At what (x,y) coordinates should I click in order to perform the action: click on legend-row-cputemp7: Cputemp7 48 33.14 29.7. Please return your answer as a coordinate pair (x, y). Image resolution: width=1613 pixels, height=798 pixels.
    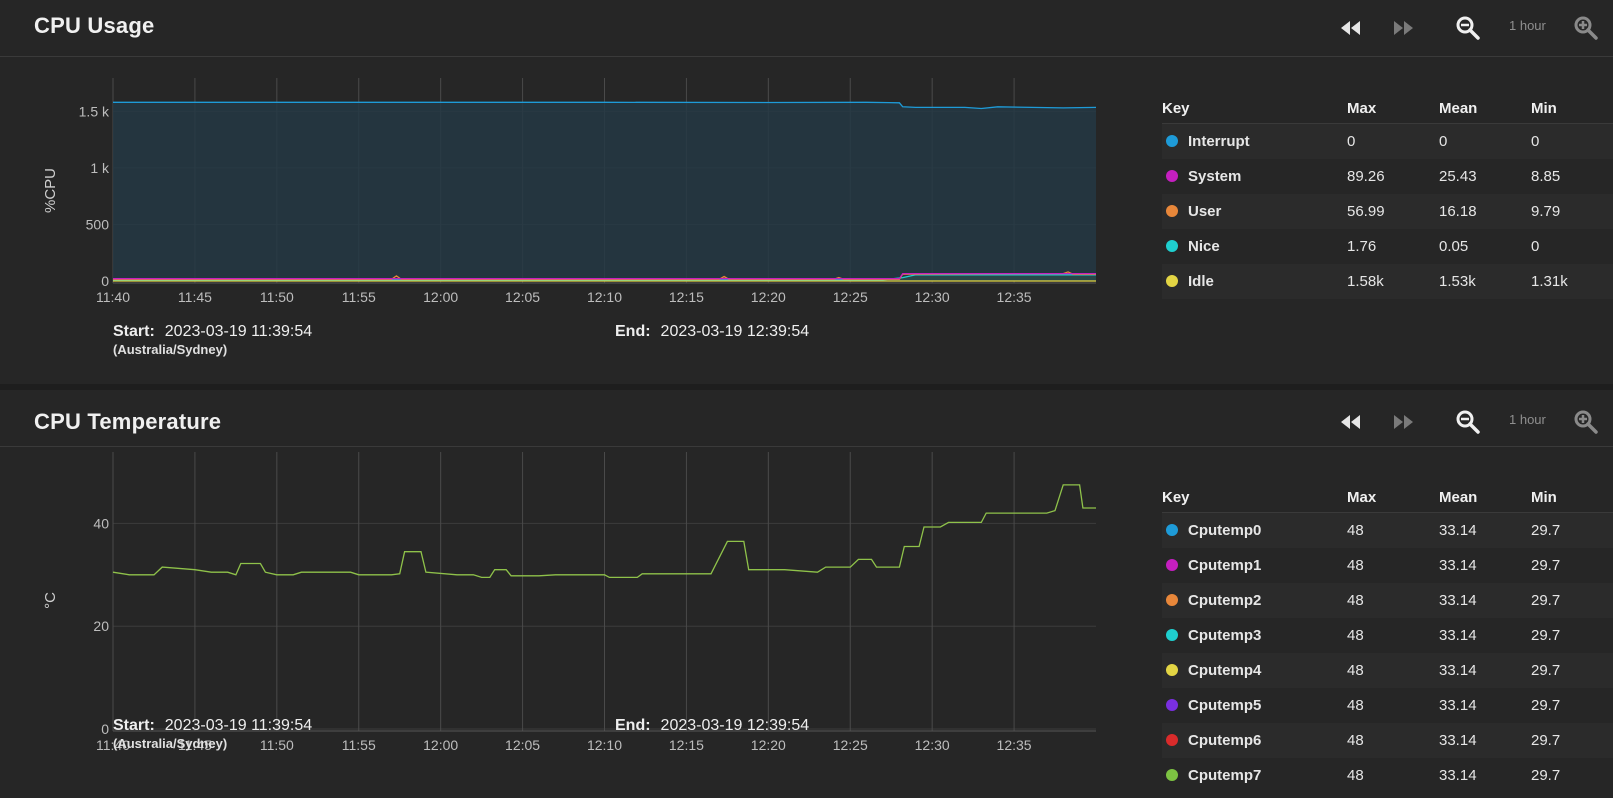
    Looking at the image, I should click on (1387, 775).